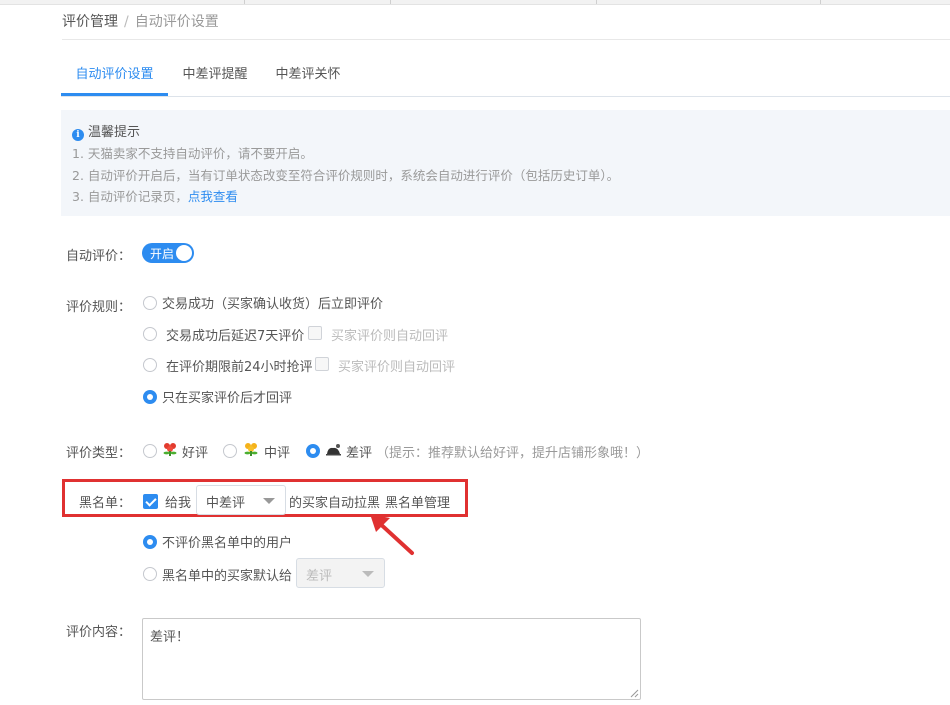  I want to click on divider, so click(506, 39).